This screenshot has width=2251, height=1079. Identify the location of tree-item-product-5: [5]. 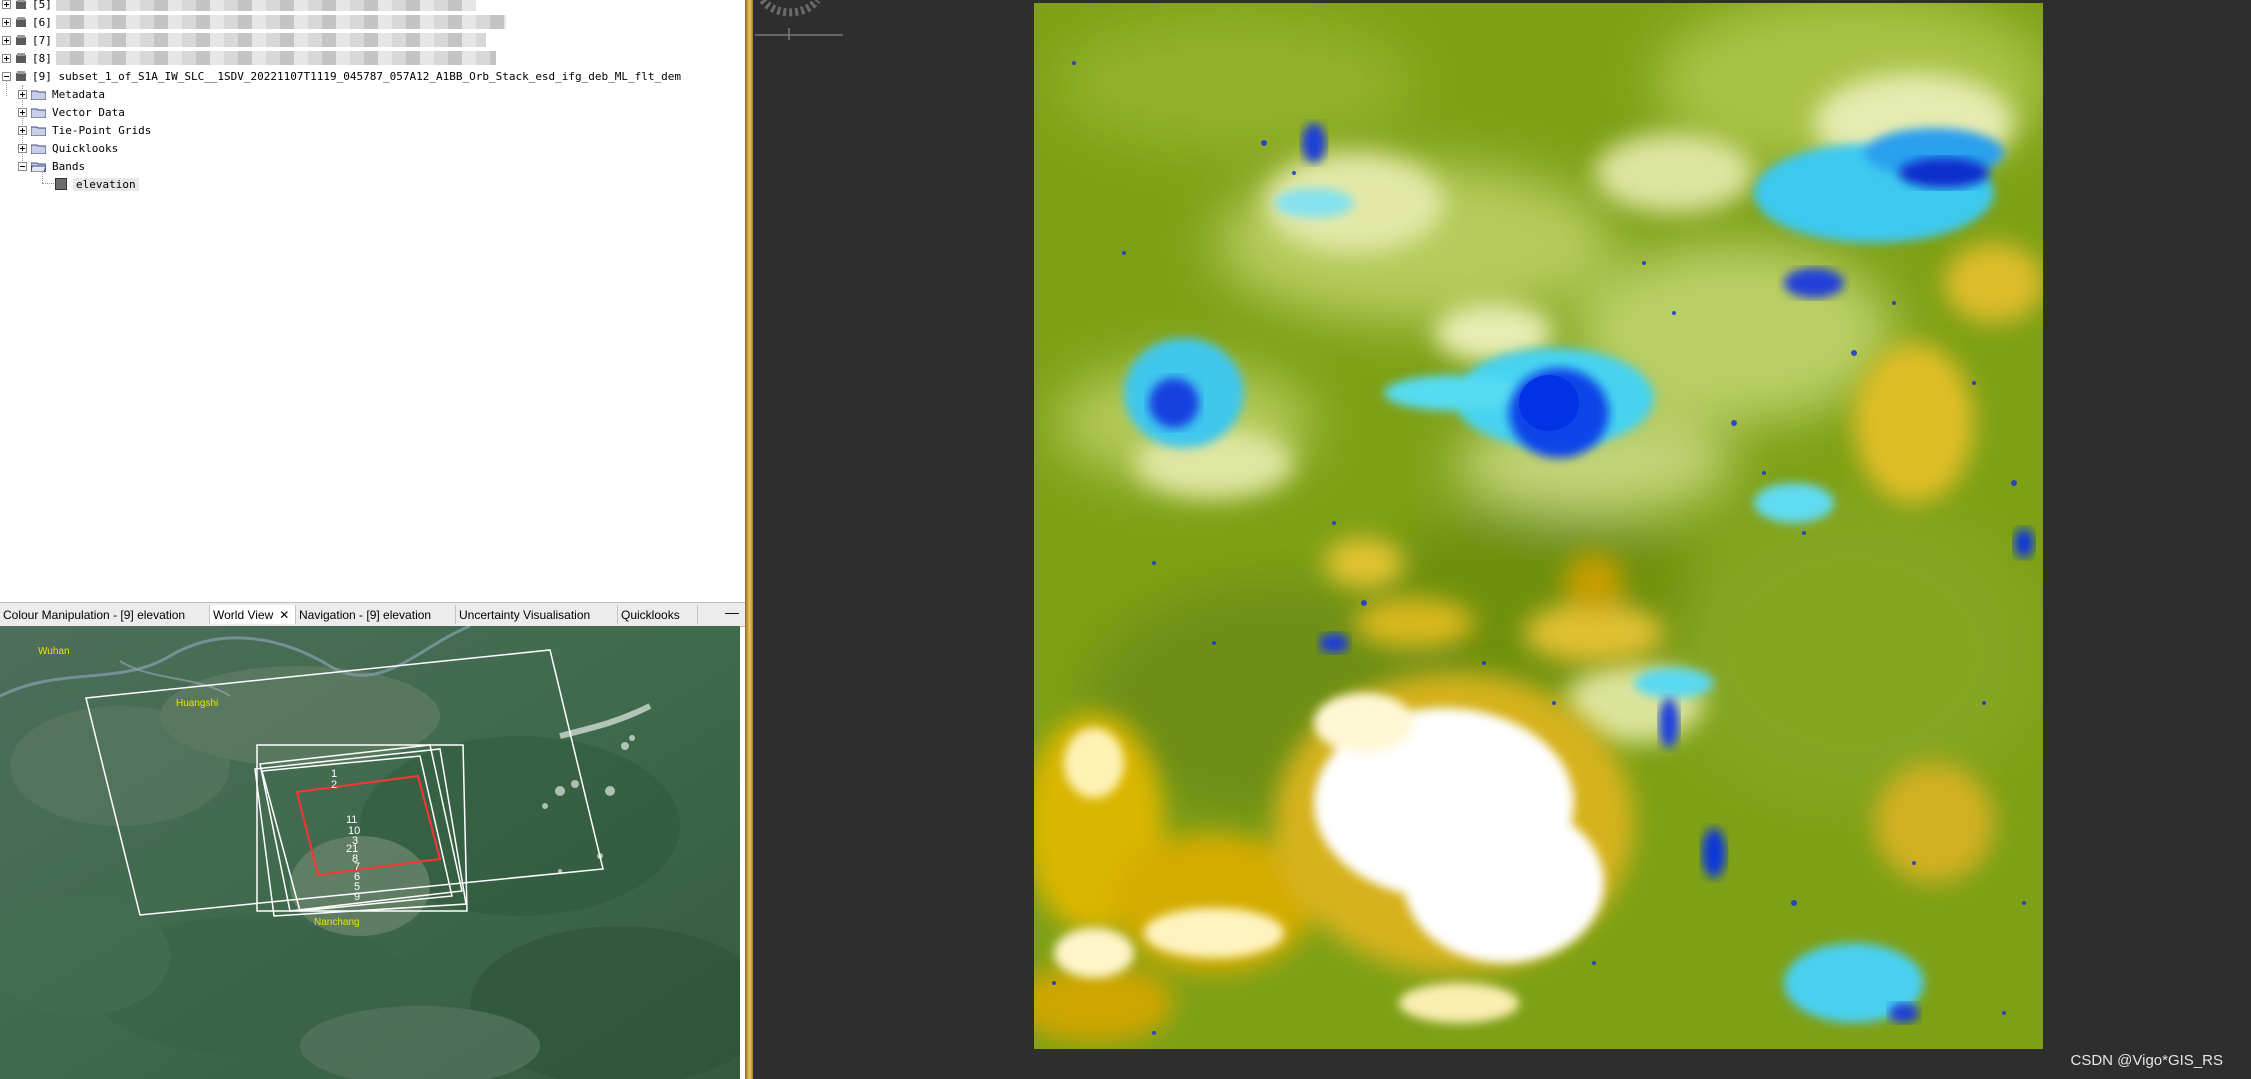
(239, 6).